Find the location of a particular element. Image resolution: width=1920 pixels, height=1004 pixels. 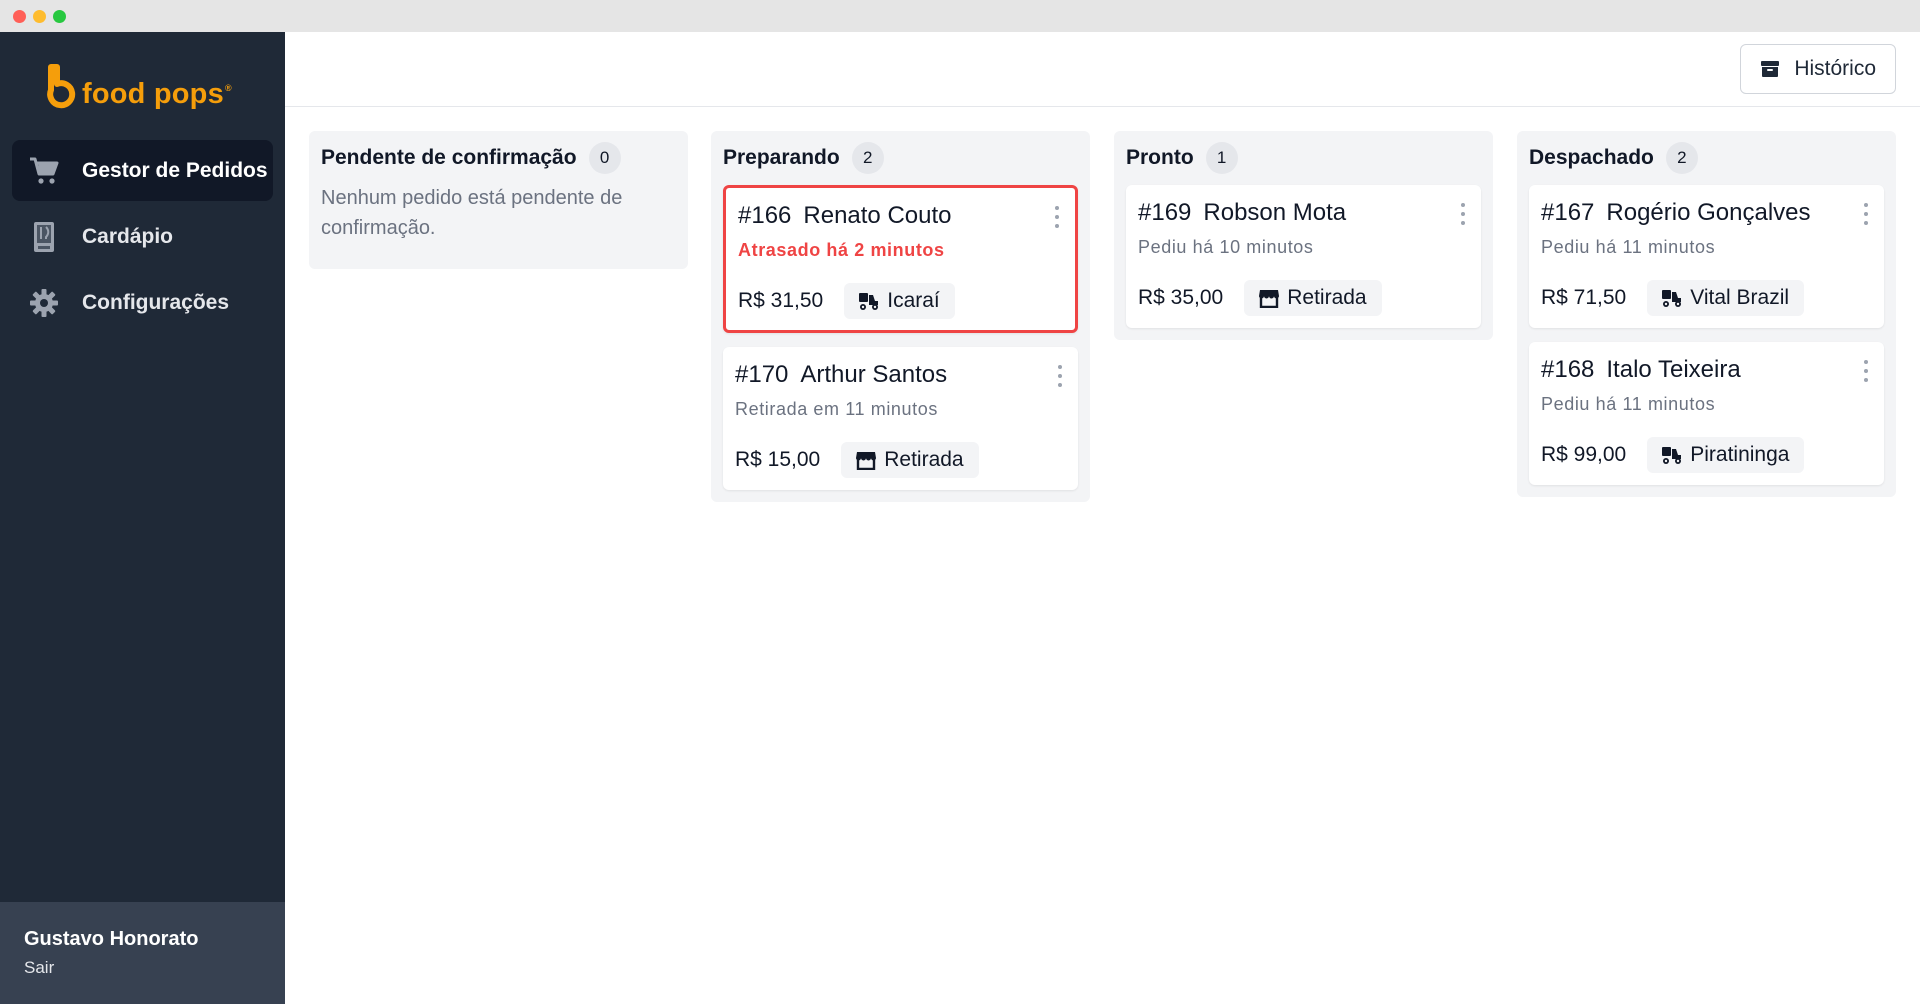

order-footer: R$ 15,00 Retirada is located at coordinates (900, 460).